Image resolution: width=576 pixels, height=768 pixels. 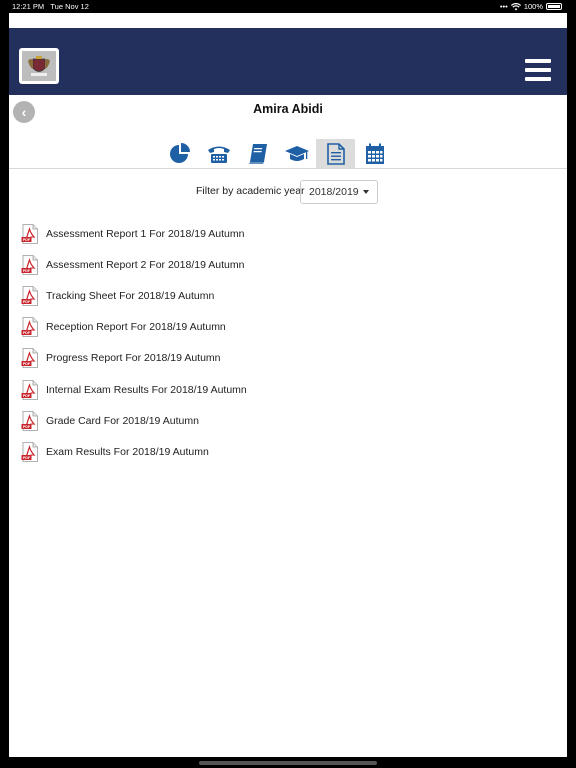 I want to click on battery-icon, so click(x=554, y=6).